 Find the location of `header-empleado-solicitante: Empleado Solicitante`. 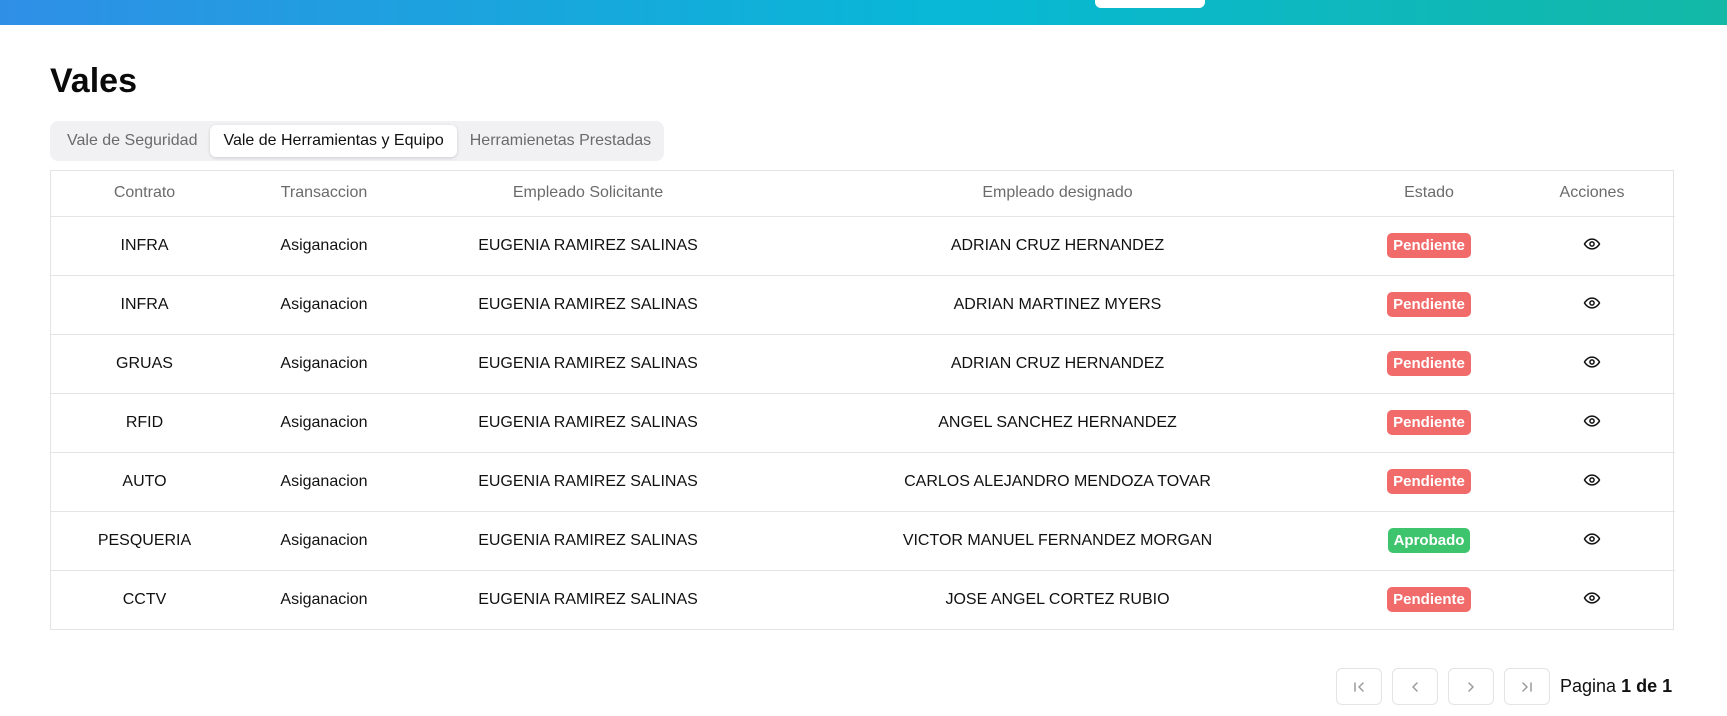

header-empleado-solicitante: Empleado Solicitante is located at coordinates (588, 194).